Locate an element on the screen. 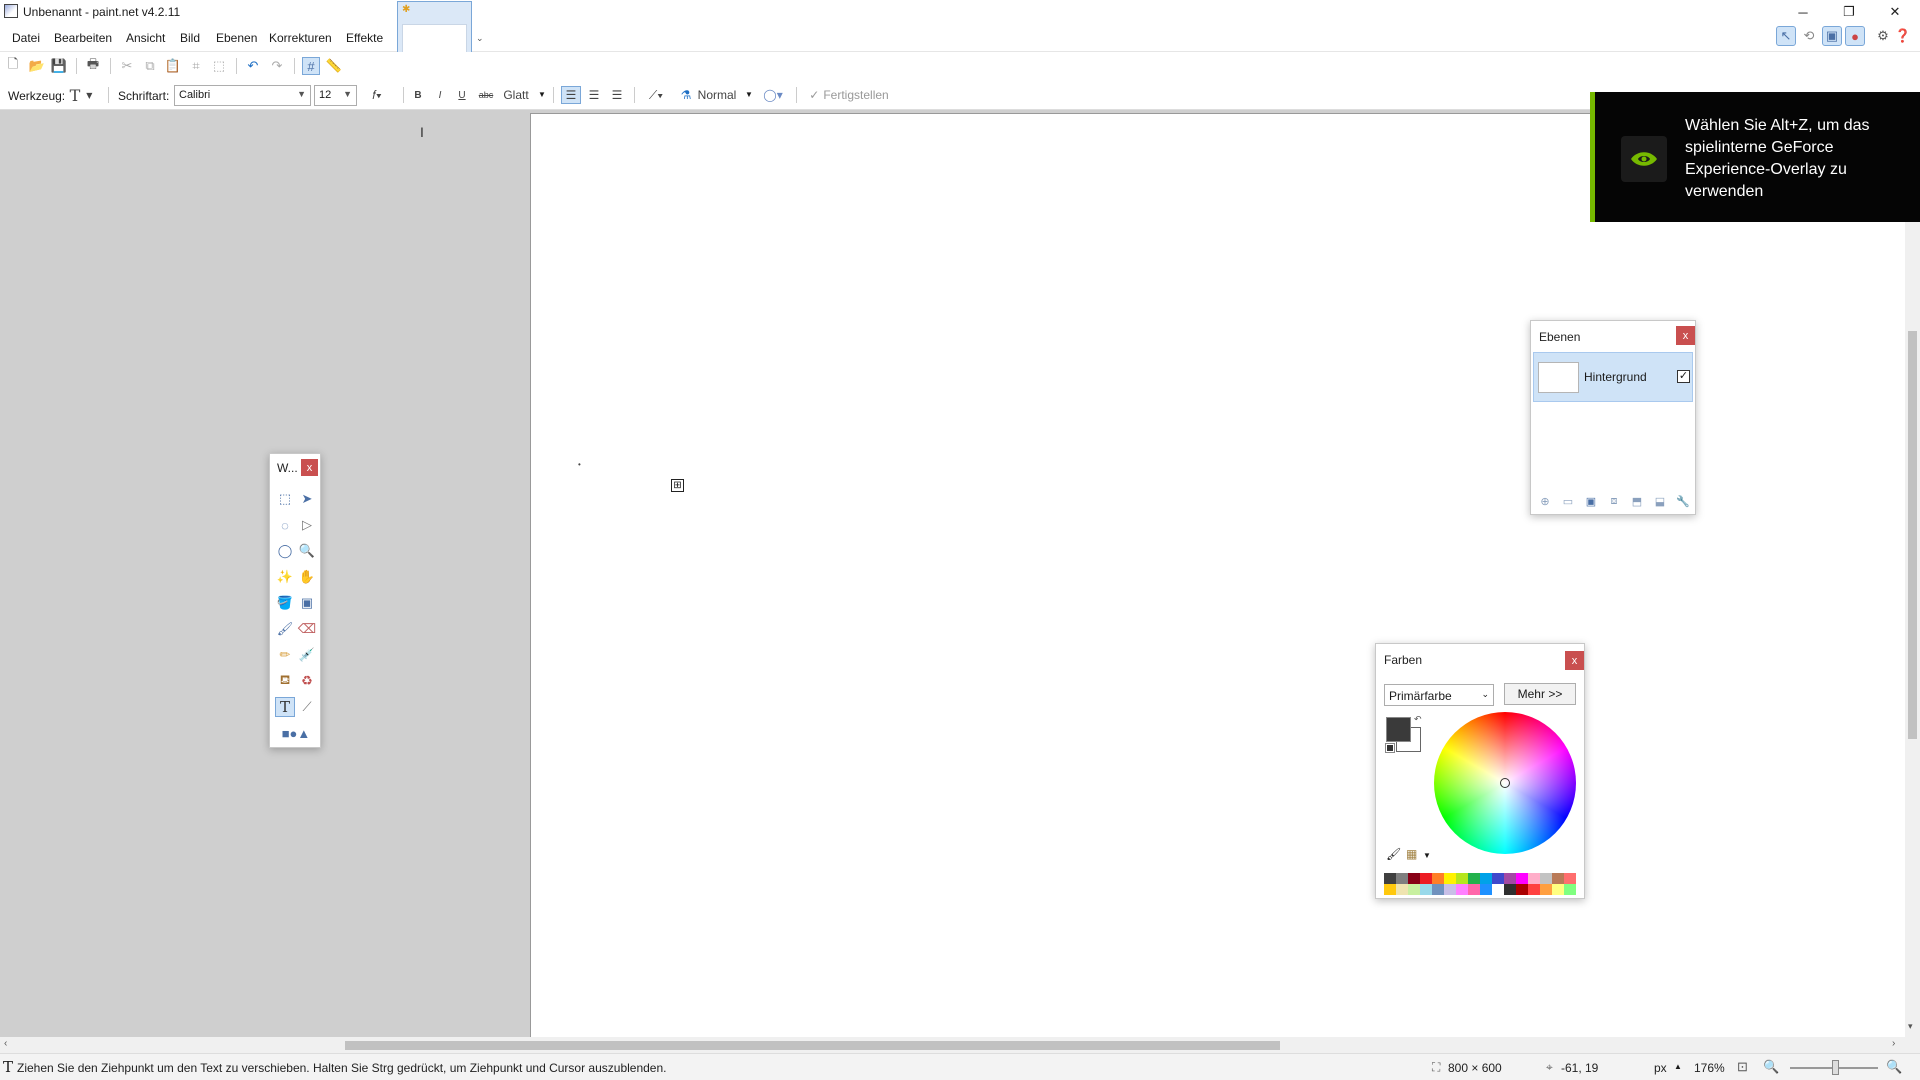 The height and width of the screenshot is (1080, 1920). blend-mode-select: Normal is located at coordinates (717, 95).